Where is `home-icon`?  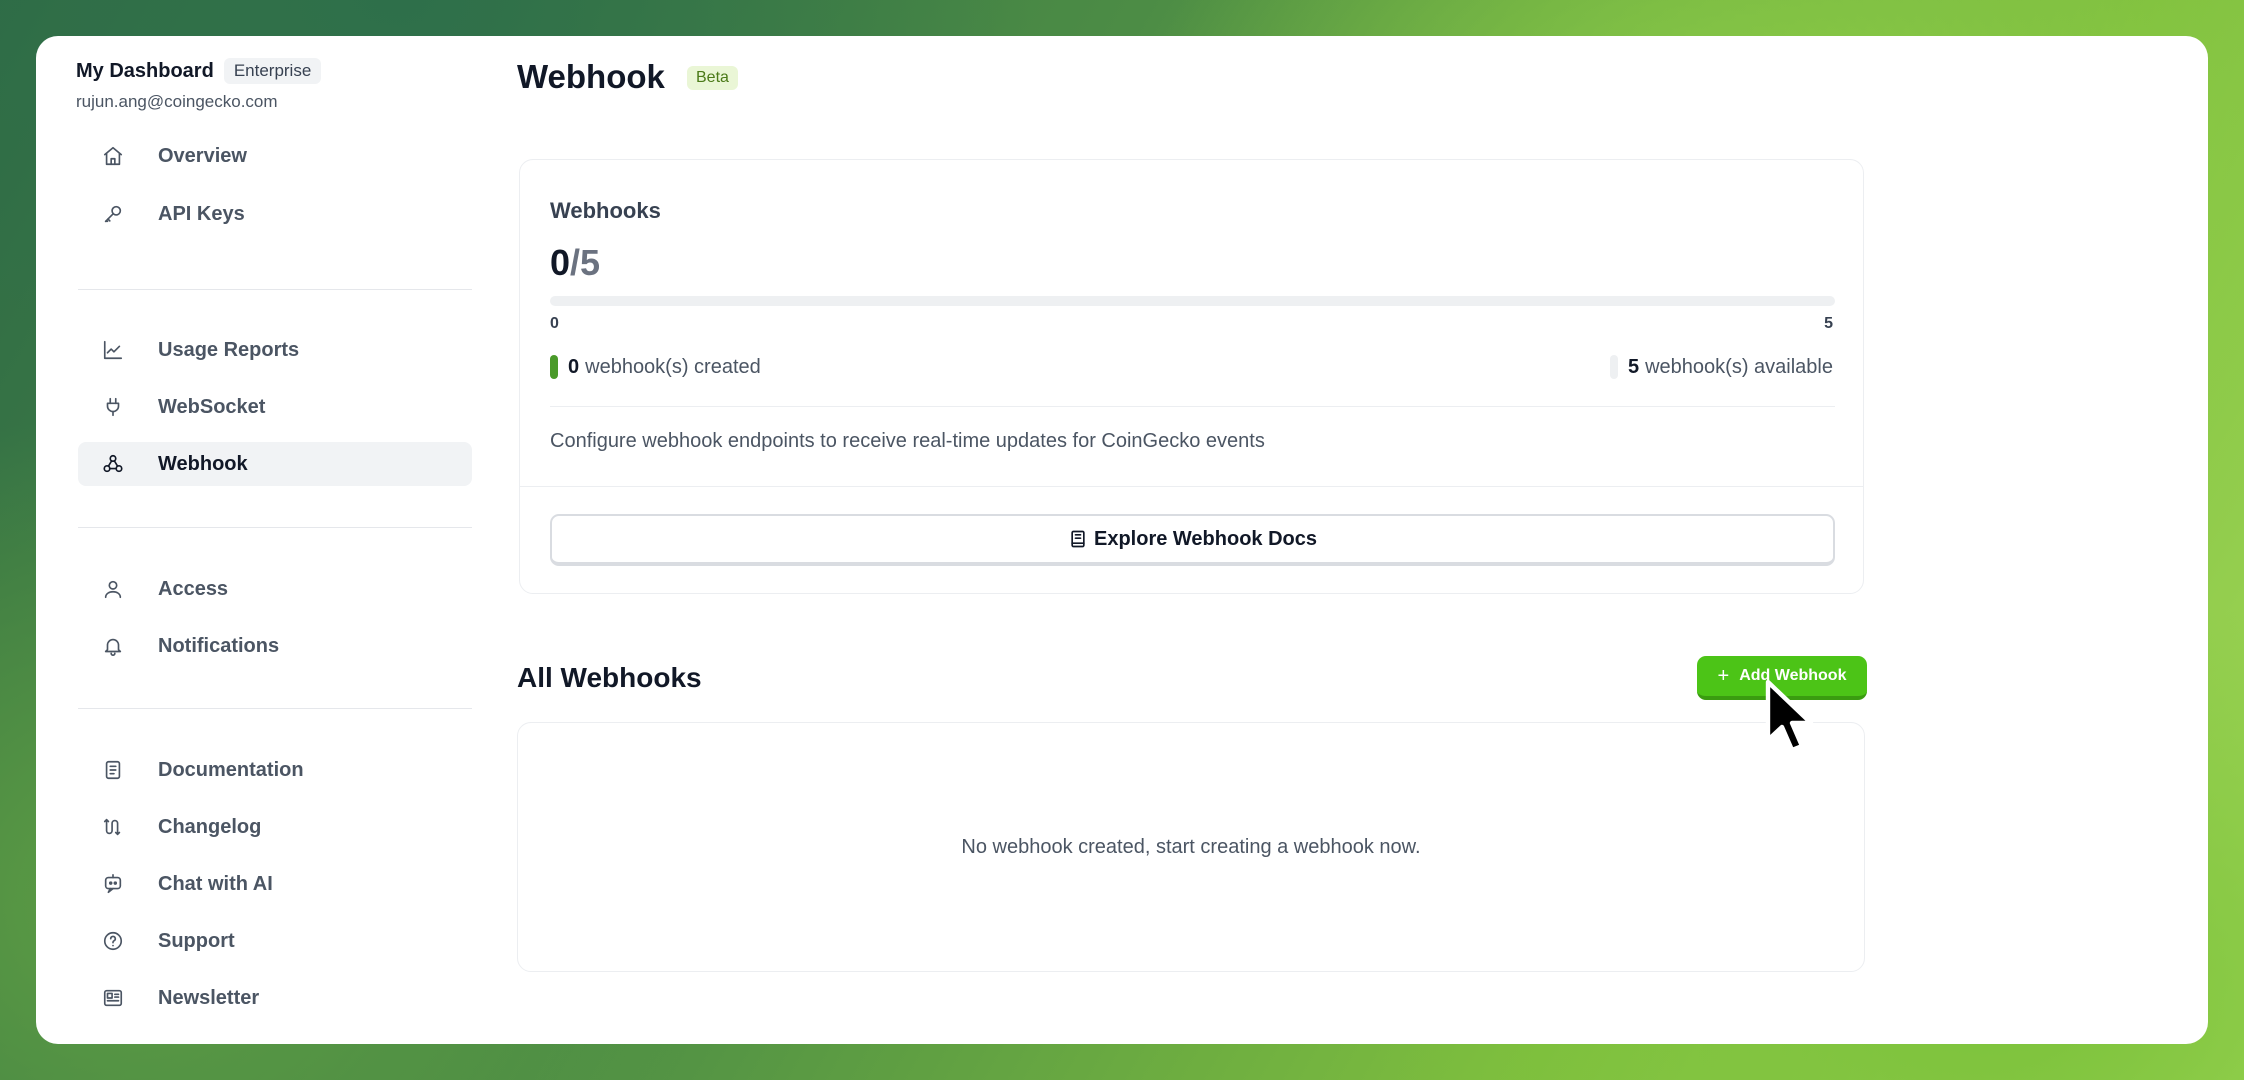 home-icon is located at coordinates (113, 156).